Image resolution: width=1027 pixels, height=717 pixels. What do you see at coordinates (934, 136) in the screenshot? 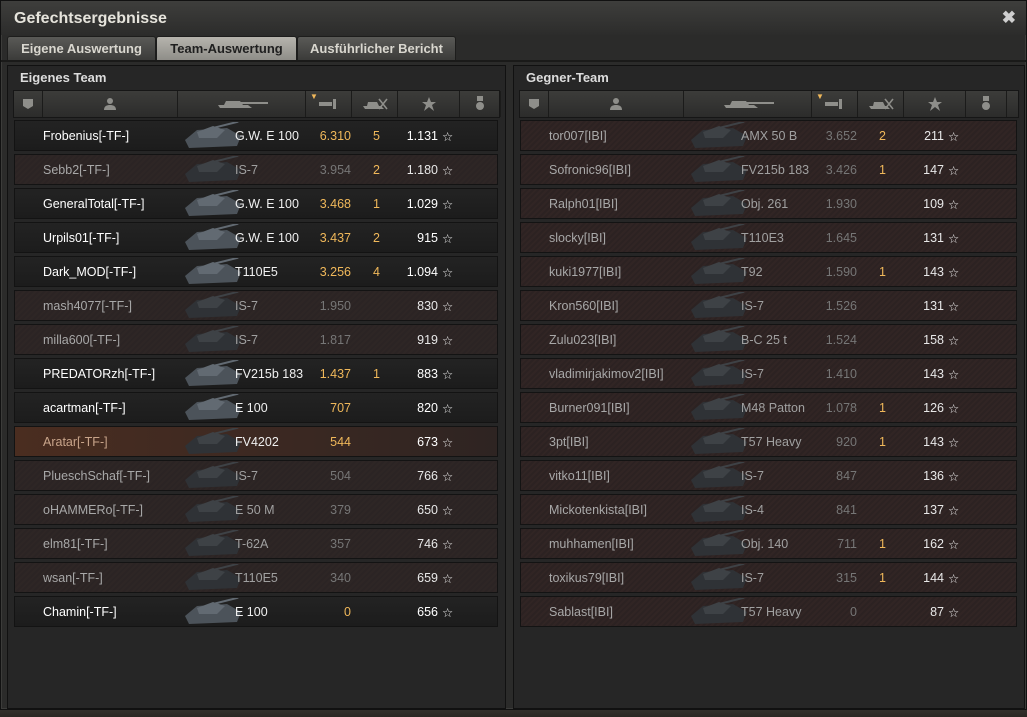
I see `xp-value: 211` at bounding box center [934, 136].